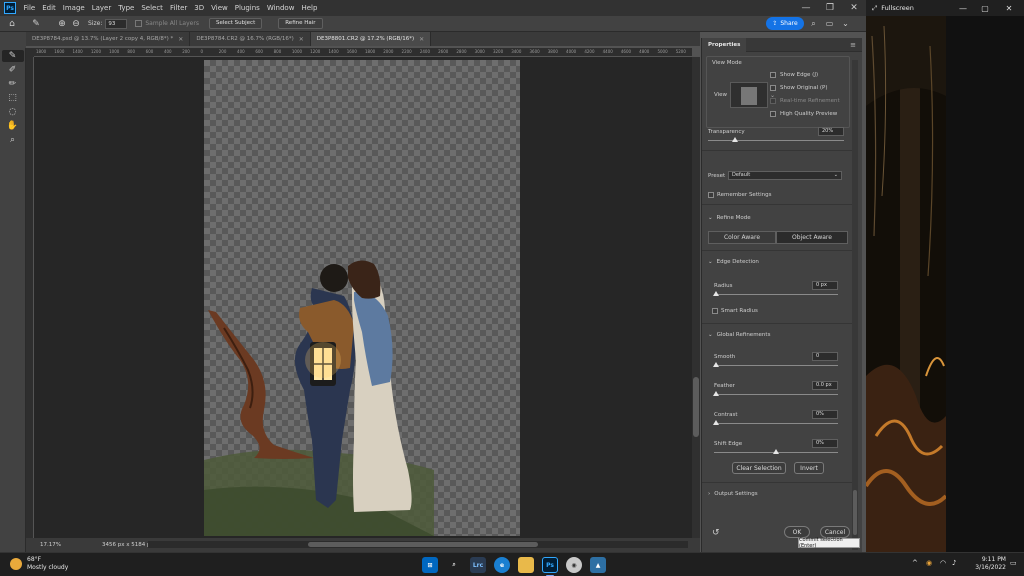 The width and height of the screenshot is (1024, 576). I want to click on menu-help: Help, so click(309, 8).